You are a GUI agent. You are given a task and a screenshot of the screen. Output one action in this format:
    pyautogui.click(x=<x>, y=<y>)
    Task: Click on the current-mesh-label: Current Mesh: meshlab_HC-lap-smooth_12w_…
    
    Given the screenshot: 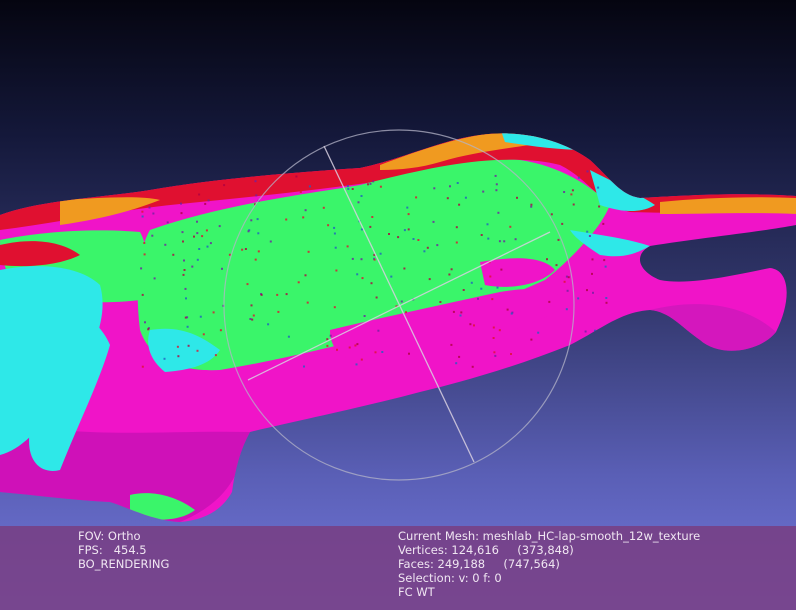 What is the action you would take?
    pyautogui.click(x=549, y=536)
    